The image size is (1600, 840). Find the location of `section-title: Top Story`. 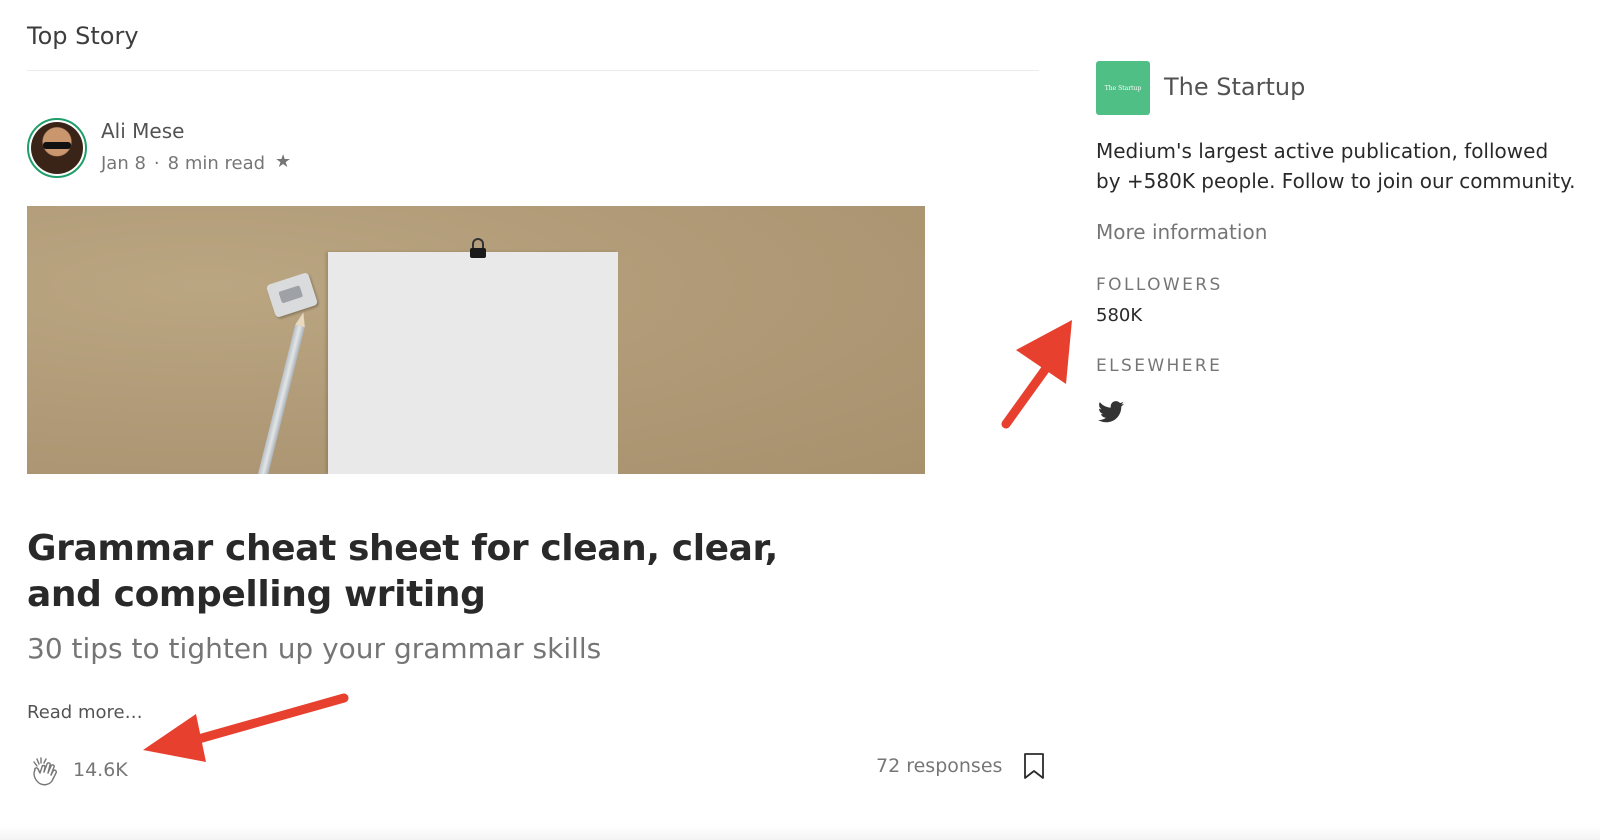

section-title: Top Story is located at coordinates (83, 36).